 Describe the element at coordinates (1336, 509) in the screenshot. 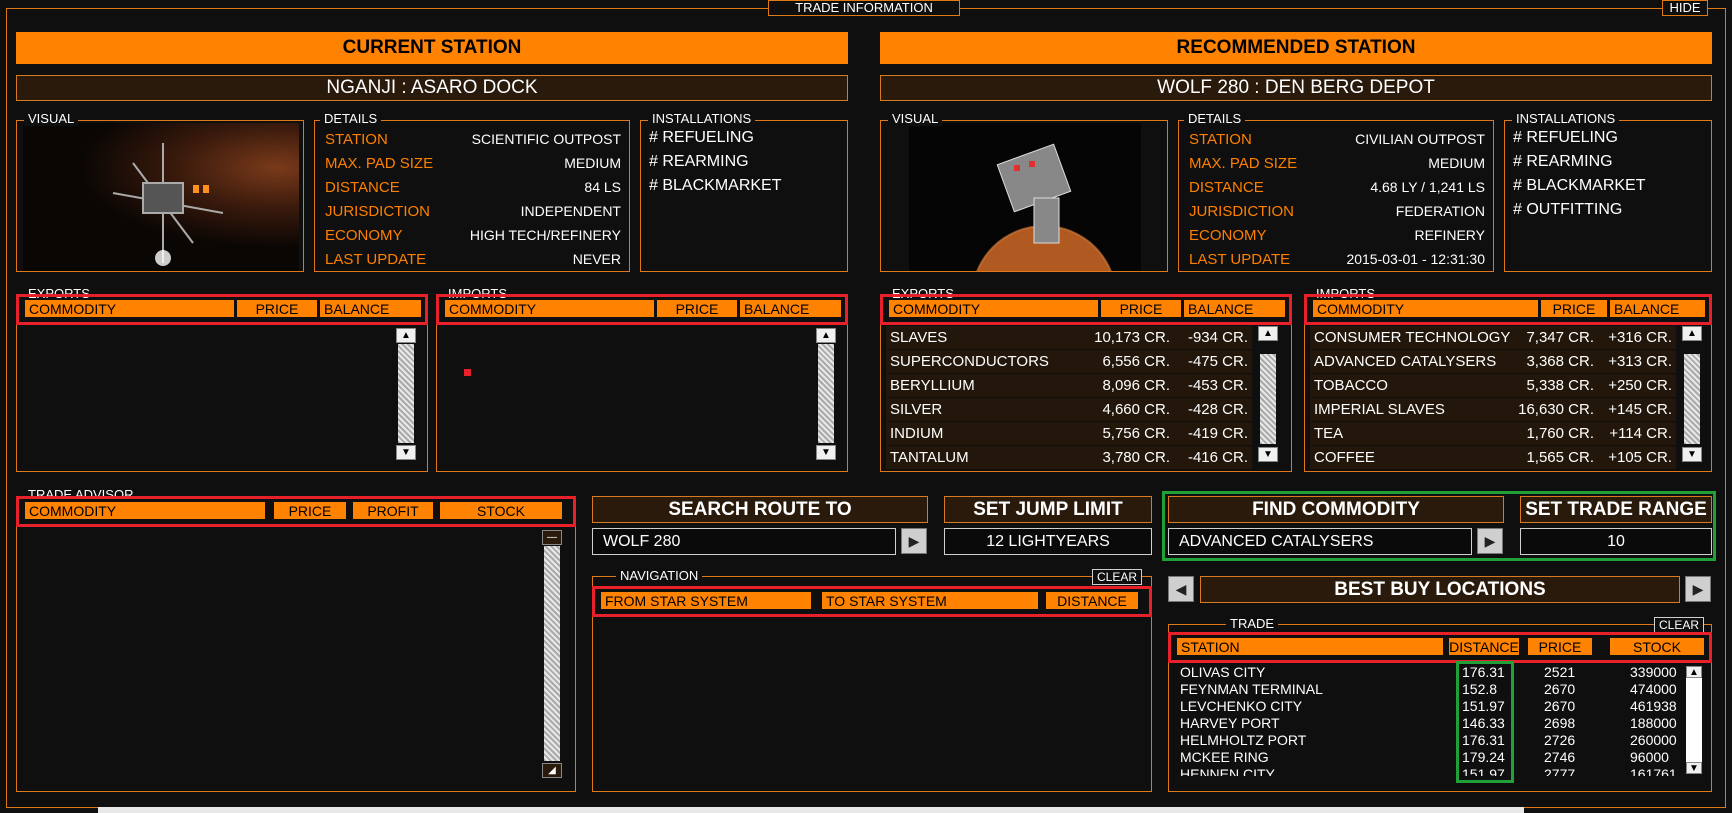

I see `find-commodity-button: FIND COMMODITY` at that location.